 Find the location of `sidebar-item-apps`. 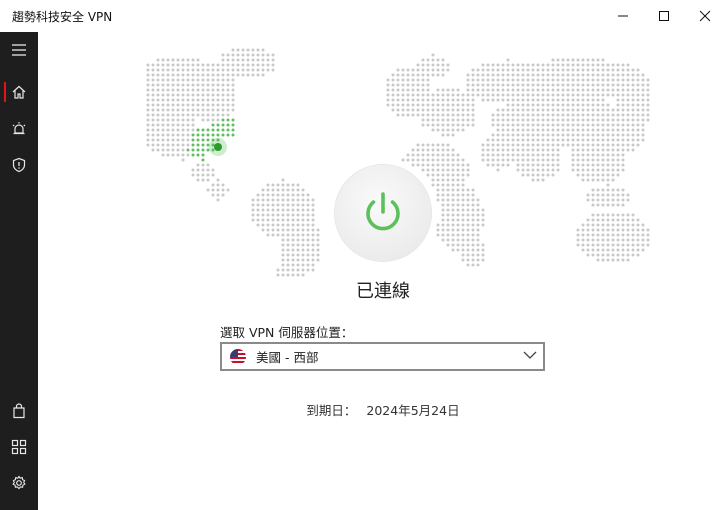

sidebar-item-apps is located at coordinates (19, 447).